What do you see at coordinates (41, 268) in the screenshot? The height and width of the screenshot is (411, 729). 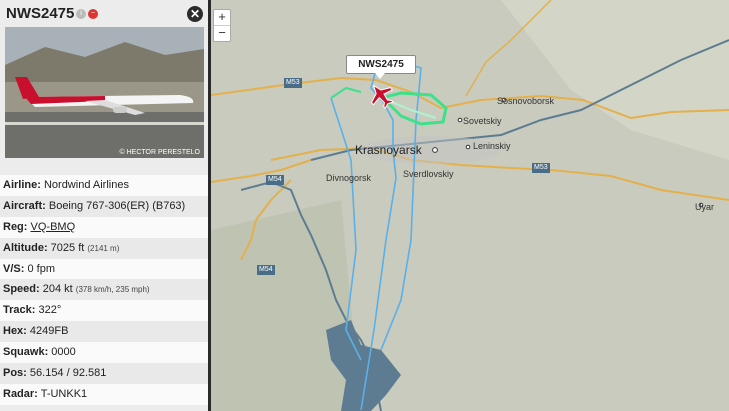 I see `vs-value: 0 fpm` at bounding box center [41, 268].